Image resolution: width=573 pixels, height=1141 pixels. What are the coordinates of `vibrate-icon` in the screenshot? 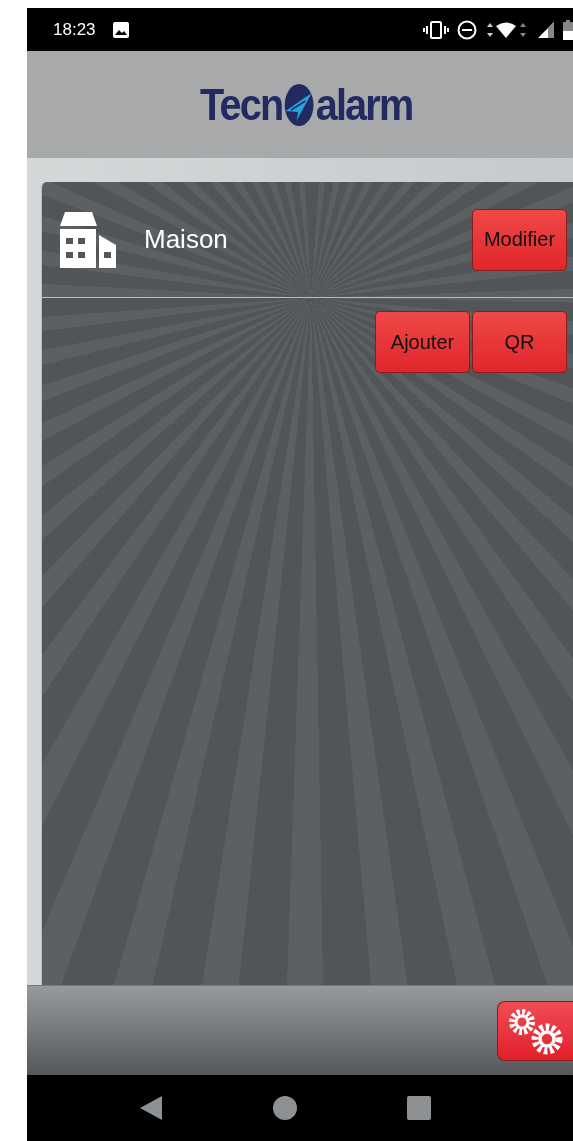 It's located at (436, 29).